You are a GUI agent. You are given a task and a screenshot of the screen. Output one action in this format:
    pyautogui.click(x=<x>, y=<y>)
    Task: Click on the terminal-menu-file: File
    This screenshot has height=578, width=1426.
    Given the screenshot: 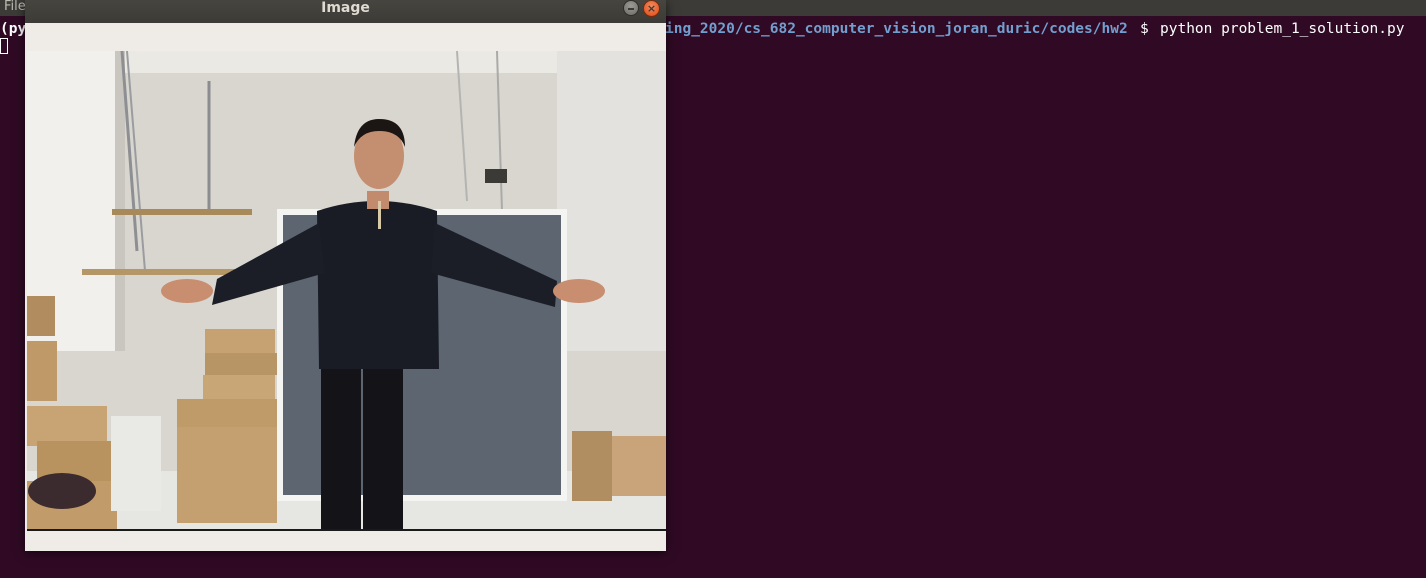 What is the action you would take?
    pyautogui.click(x=15, y=7)
    